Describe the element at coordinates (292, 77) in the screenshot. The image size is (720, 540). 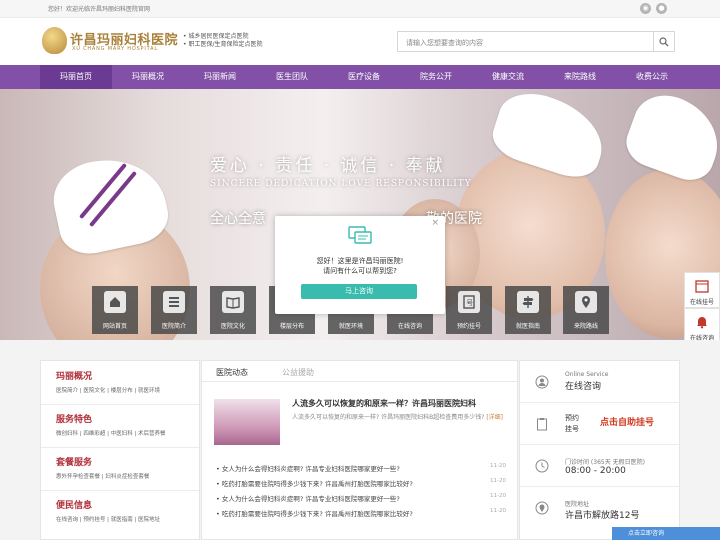
I see `nav-item-doctors: 医生团队` at that location.